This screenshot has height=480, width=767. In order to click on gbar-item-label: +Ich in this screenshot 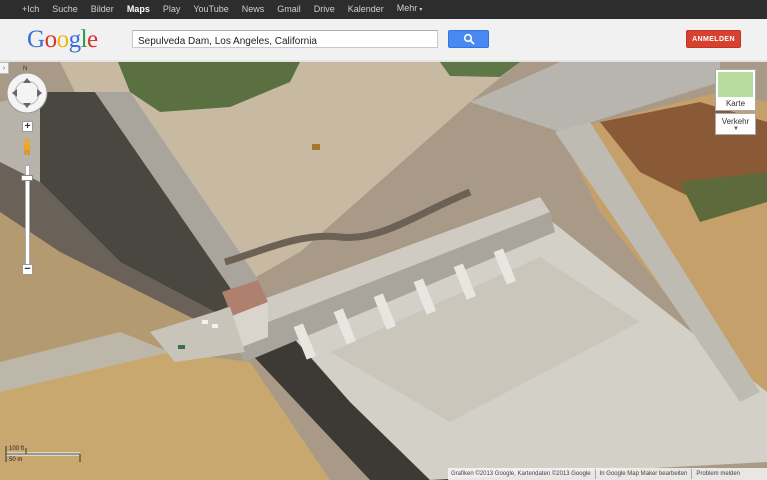, I will do `click(31, 9)`.